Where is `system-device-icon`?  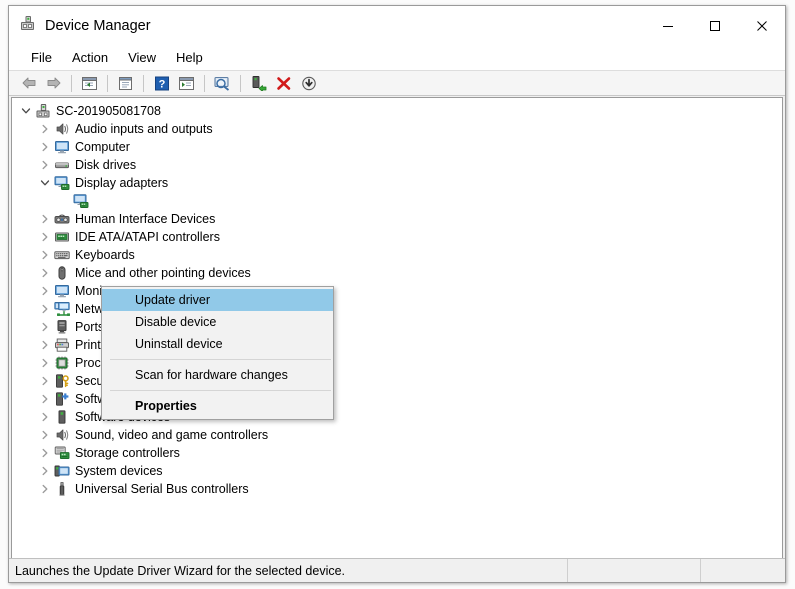
system-device-icon is located at coordinates (62, 471).